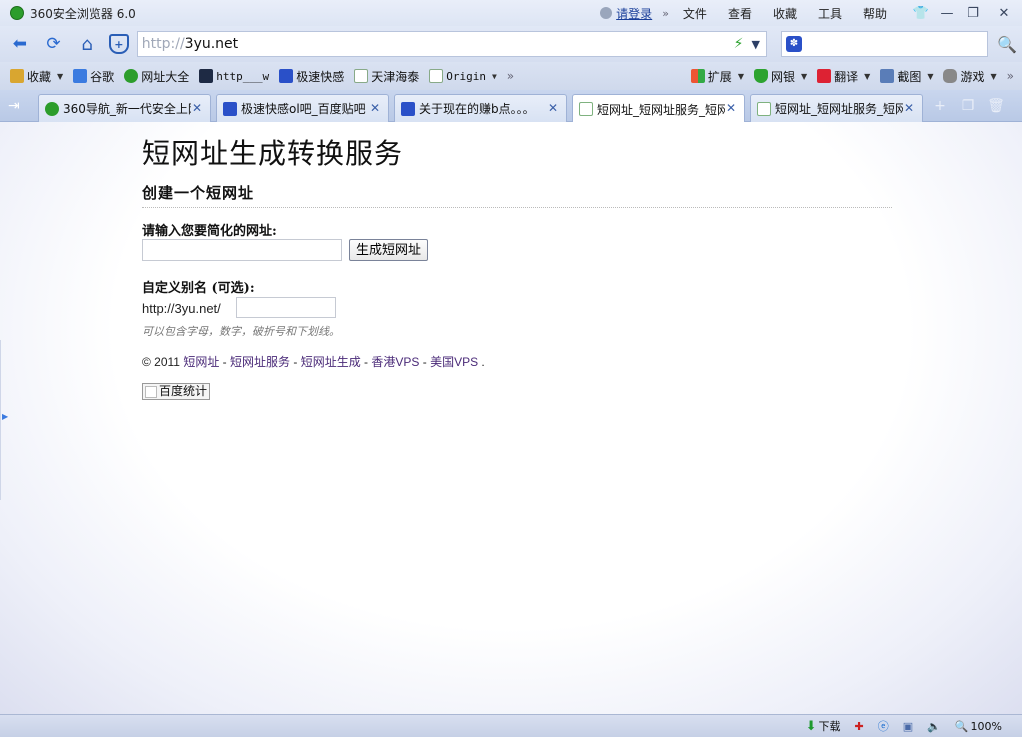 The height and width of the screenshot is (737, 1022). I want to click on extensions-button: 扩展 ▼, so click(717, 76).